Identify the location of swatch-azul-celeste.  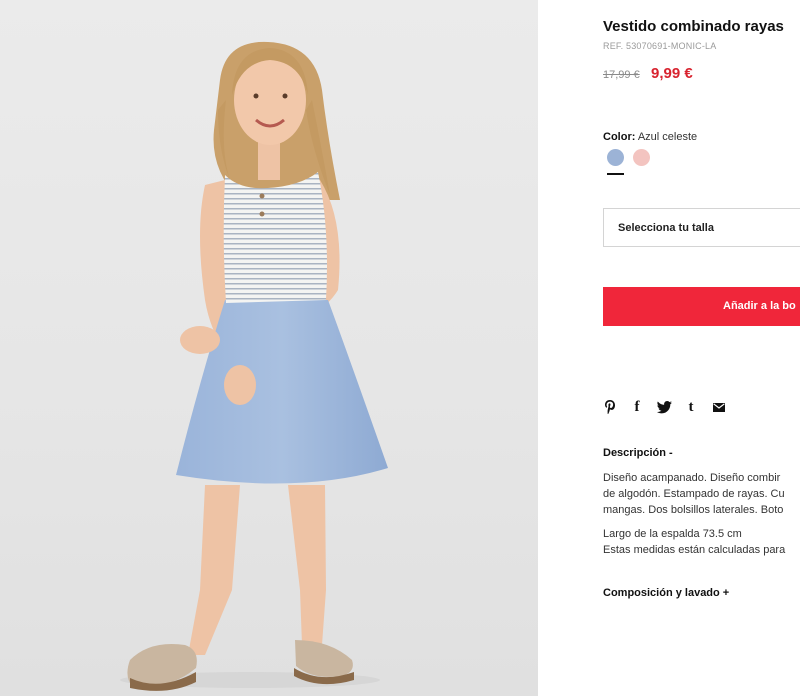
(615, 157).